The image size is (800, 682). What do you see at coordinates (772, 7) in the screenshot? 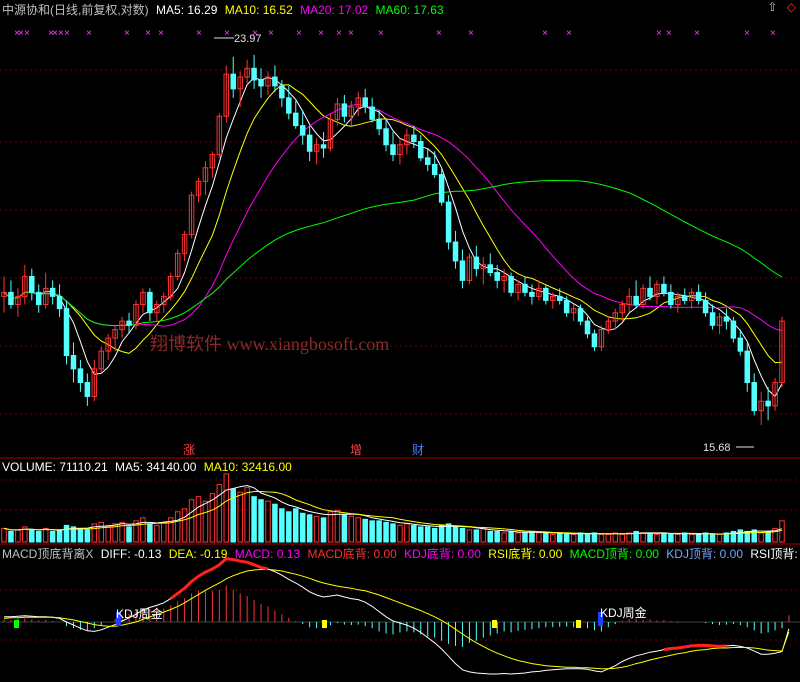
I see `arrow-up-icon: ⇧` at bounding box center [772, 7].